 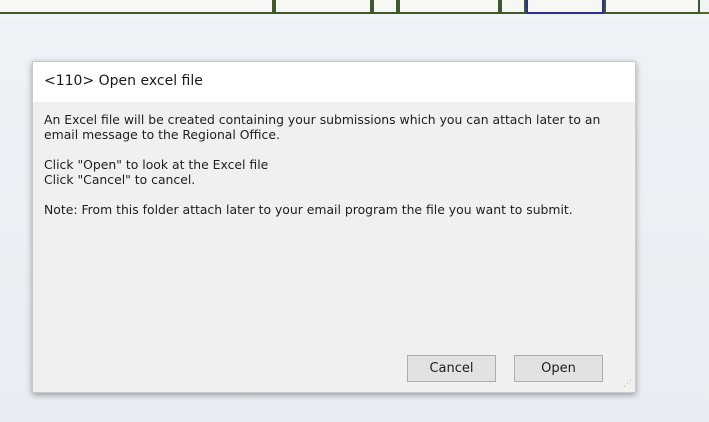 What do you see at coordinates (123, 81) in the screenshot?
I see `dialog-title: <110> Open excel file` at bounding box center [123, 81].